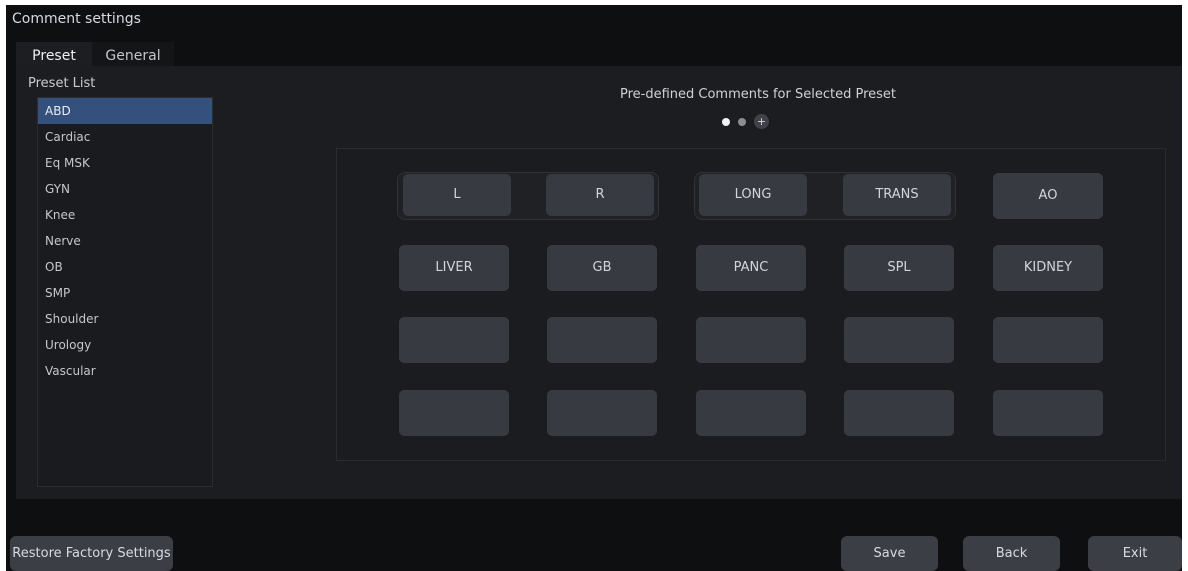  What do you see at coordinates (758, 94) in the screenshot?
I see `comments-title: Pre-defined Comments for Selected Preset` at bounding box center [758, 94].